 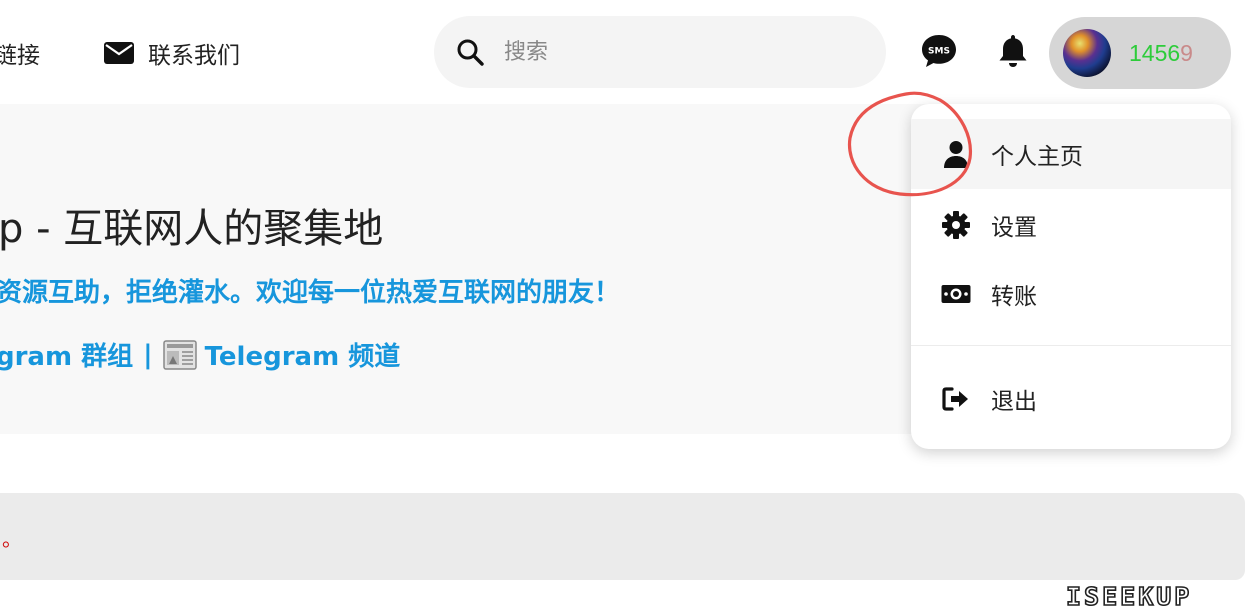 I want to click on notice-bar: 。, so click(x=622, y=536).